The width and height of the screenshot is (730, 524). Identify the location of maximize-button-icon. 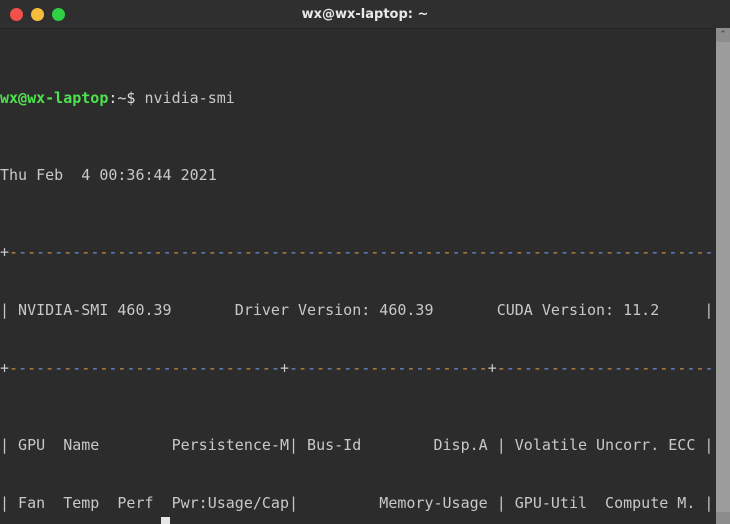
(58, 14).